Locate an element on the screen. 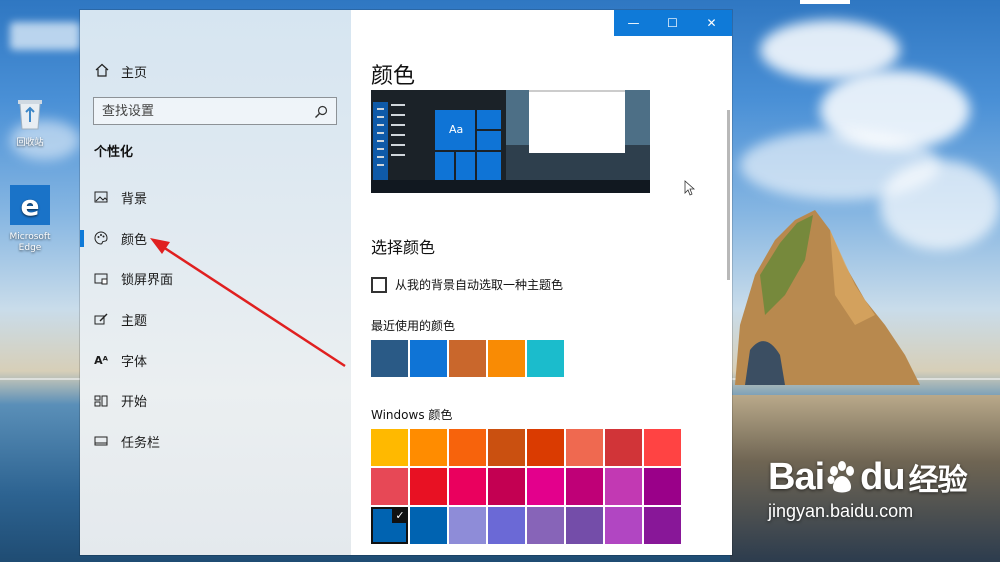 The width and height of the screenshot is (1000, 562). sidebar-item-label: 背景 is located at coordinates (134, 199).